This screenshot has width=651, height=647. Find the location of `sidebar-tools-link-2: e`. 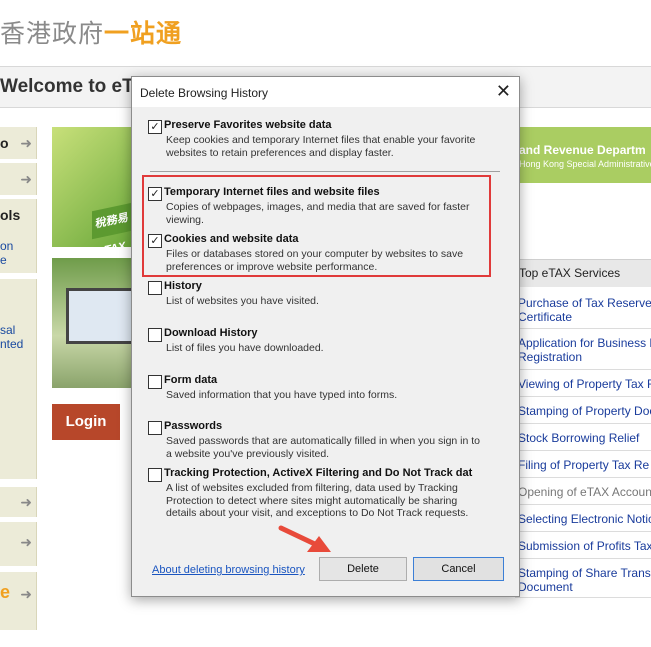

sidebar-tools-link-2: e is located at coordinates (3, 260).